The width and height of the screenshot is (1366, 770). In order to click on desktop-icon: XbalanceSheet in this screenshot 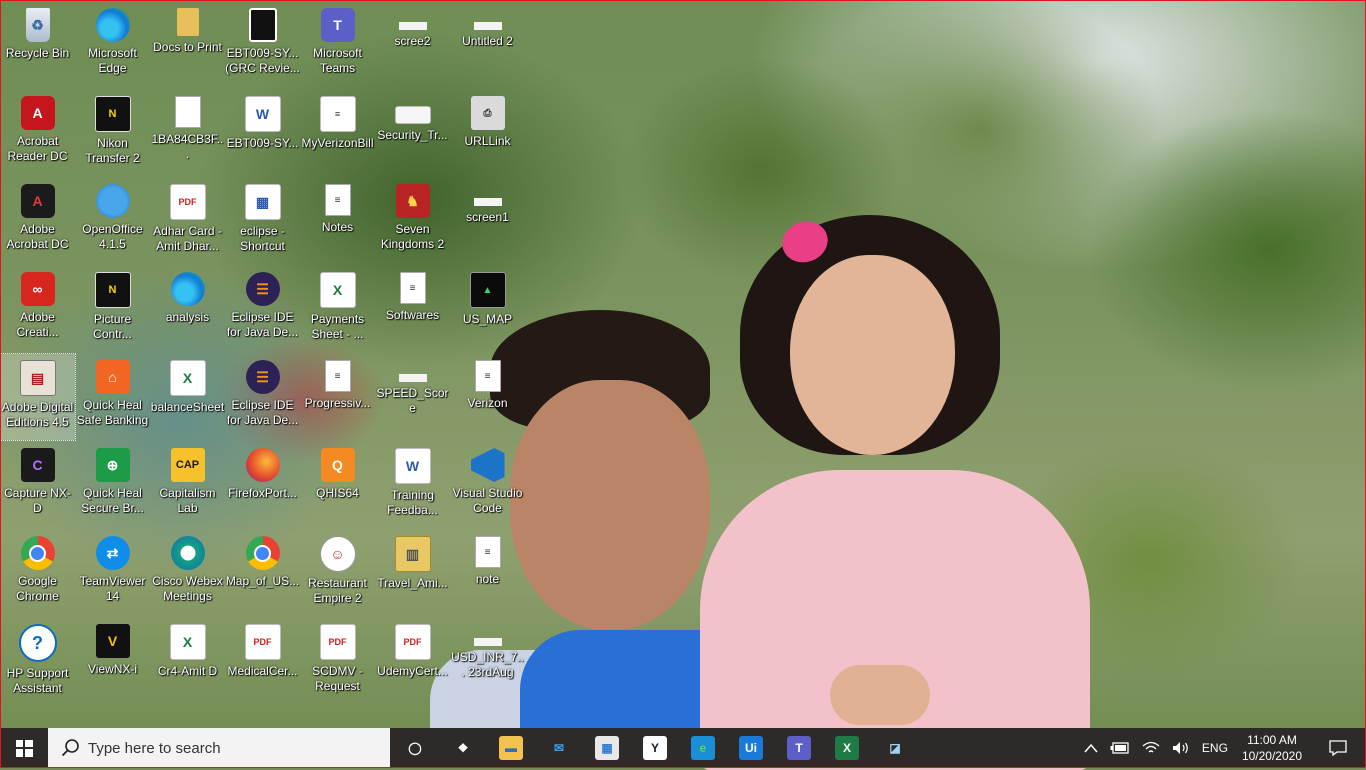, I will do `click(187, 397)`.